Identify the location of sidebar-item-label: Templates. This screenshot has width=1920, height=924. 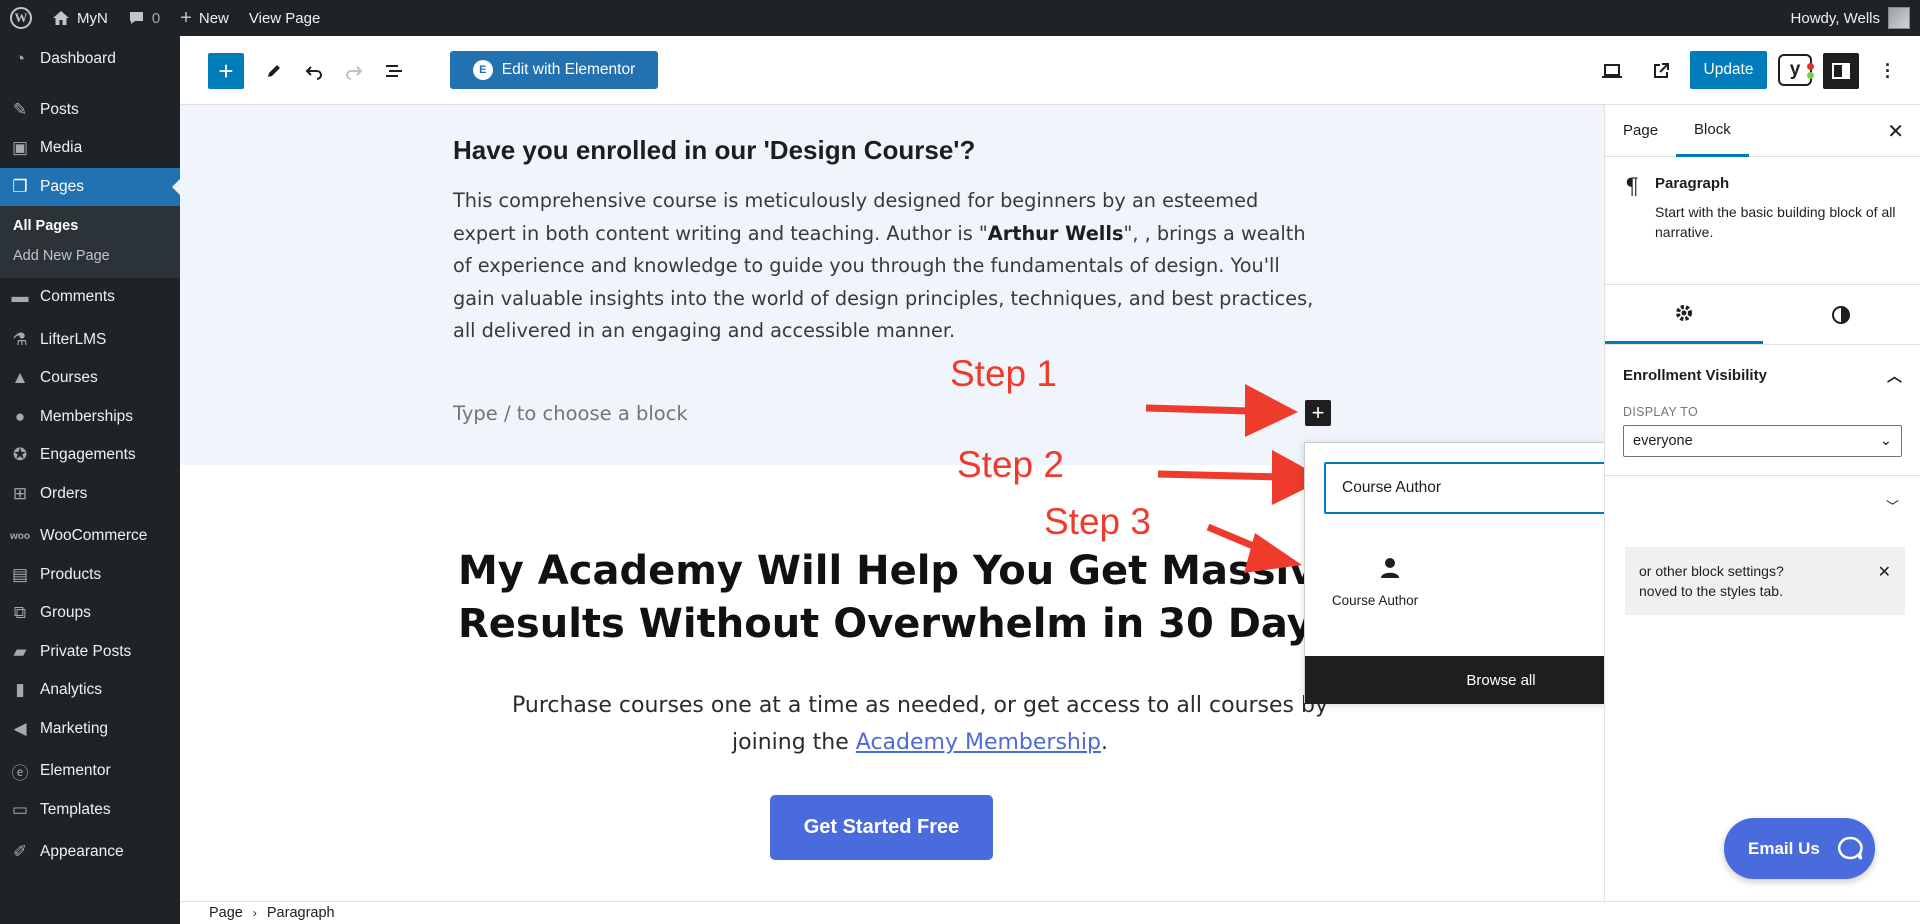
(75, 809).